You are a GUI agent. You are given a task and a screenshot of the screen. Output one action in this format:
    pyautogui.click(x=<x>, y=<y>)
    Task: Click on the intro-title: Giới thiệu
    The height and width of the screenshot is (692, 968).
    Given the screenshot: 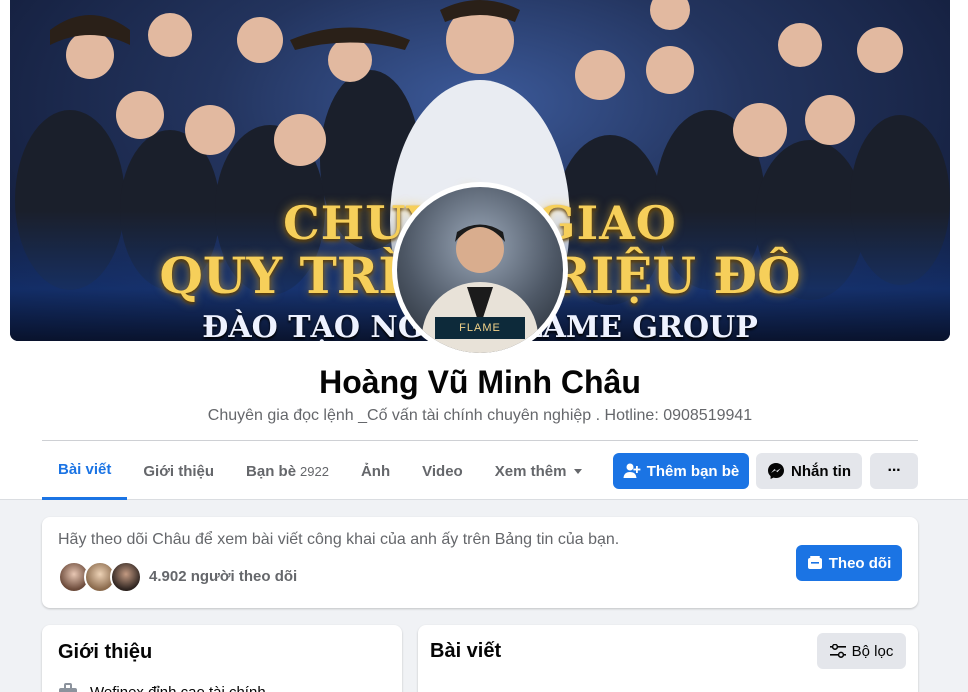 What is the action you would take?
    pyautogui.click(x=105, y=652)
    